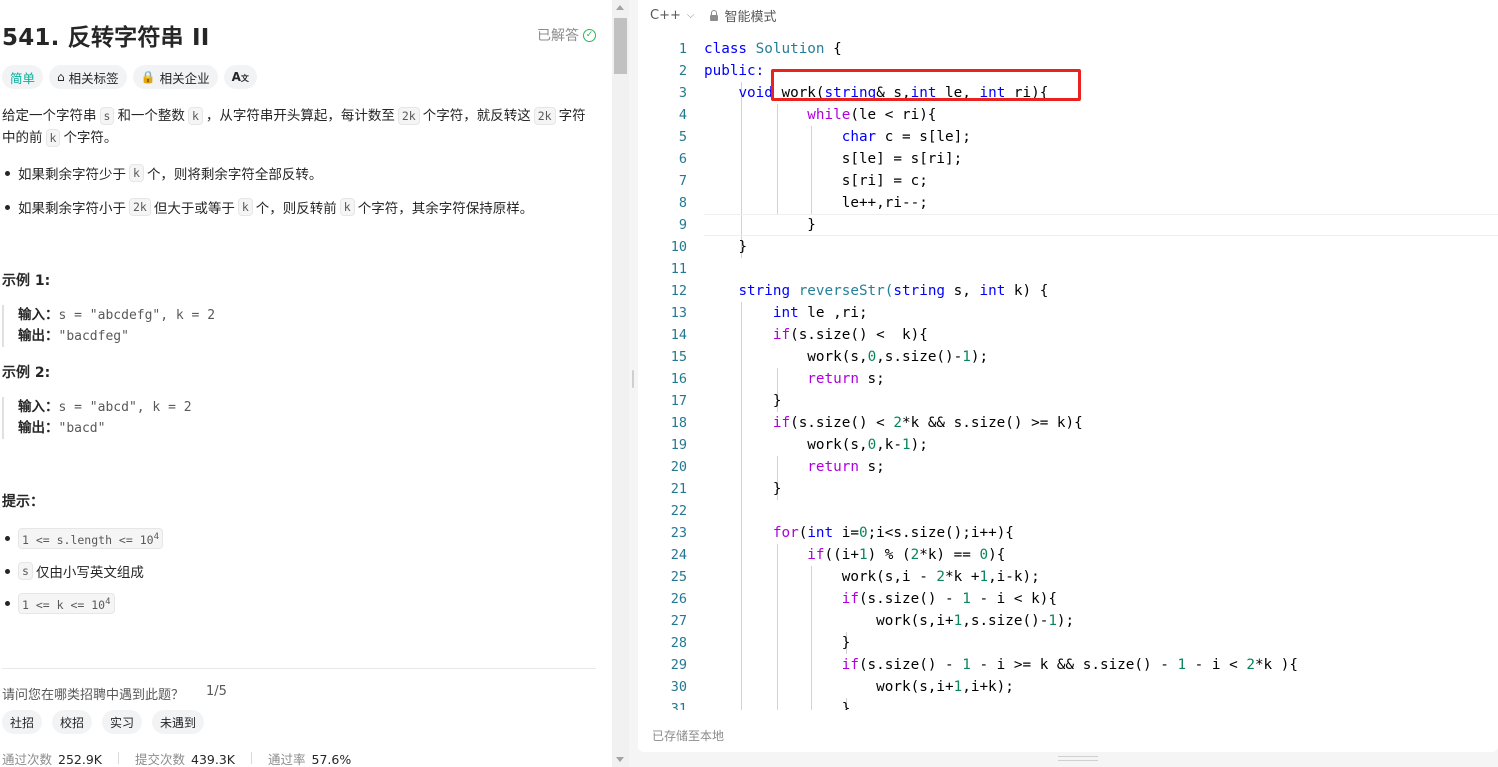  I want to click on code-line: 14 if(s.size() < k){, so click(799, 335).